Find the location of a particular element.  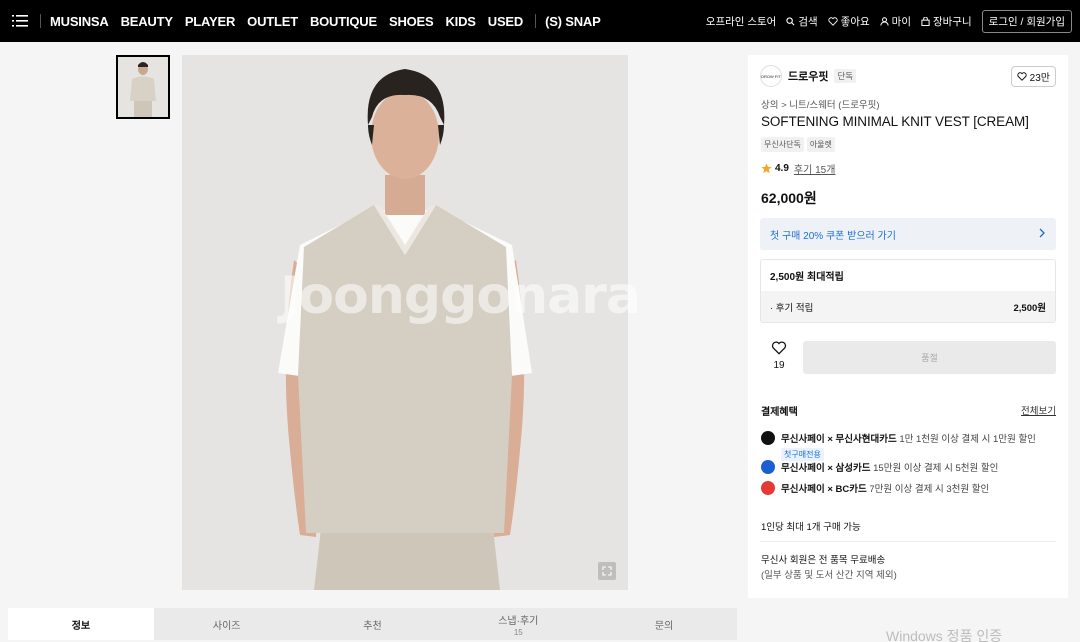

points-row-label: · 후기 적립 is located at coordinates (792, 308).